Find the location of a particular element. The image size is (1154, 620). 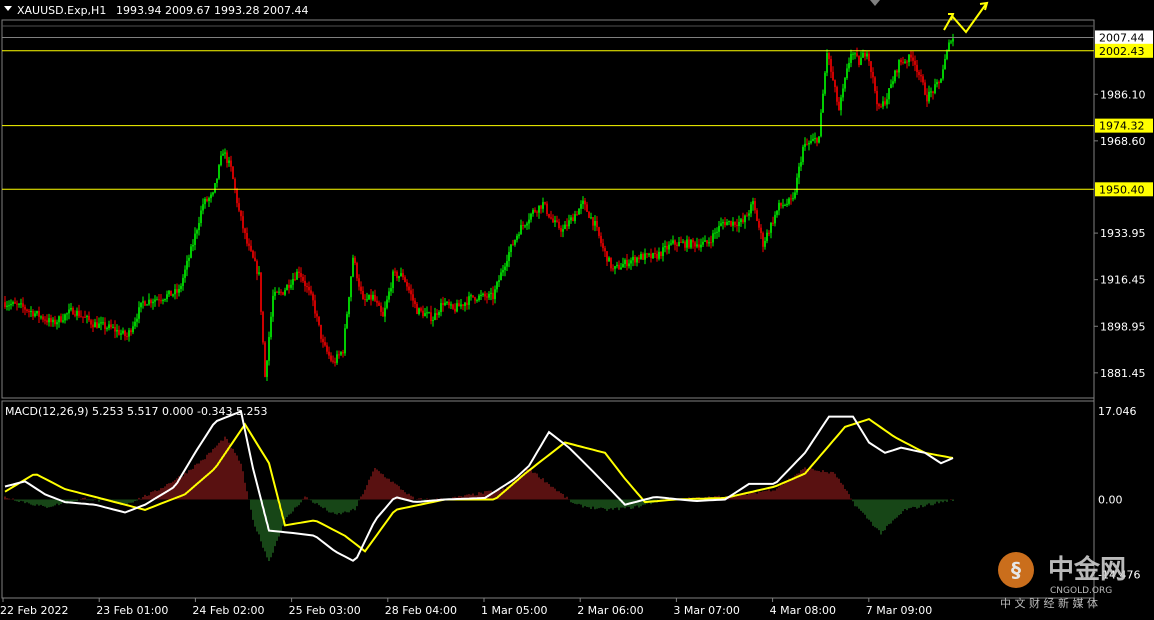

time-tick-label: 25 Feb 03:00 is located at coordinates (325, 610).